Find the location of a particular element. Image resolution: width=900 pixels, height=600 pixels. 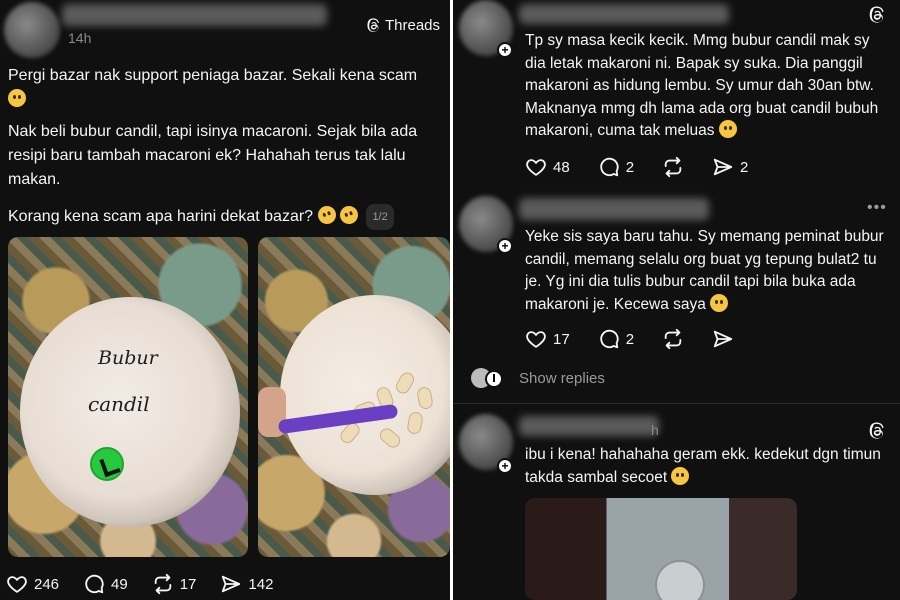

post-actions: 246 49 17 142 is located at coordinates (151, 584).